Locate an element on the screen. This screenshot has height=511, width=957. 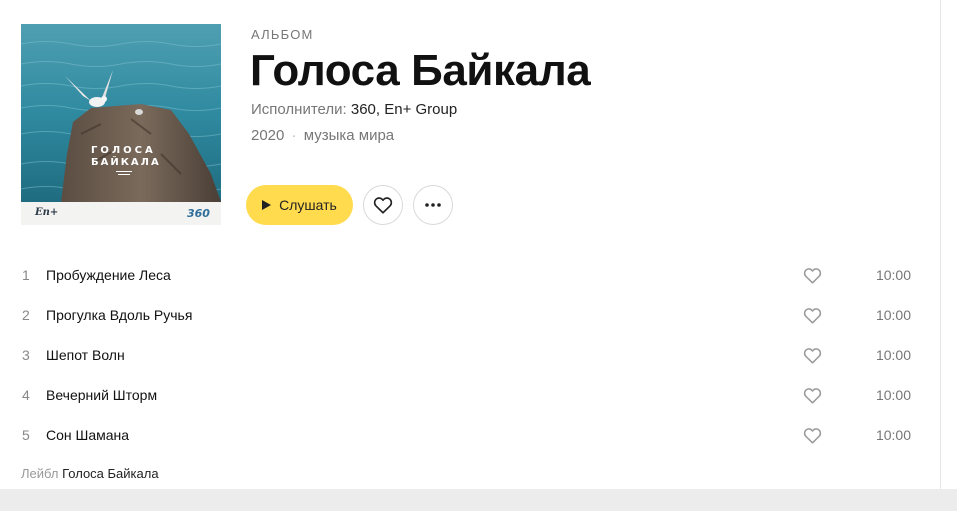
play-button: Слушать is located at coordinates (299, 205).